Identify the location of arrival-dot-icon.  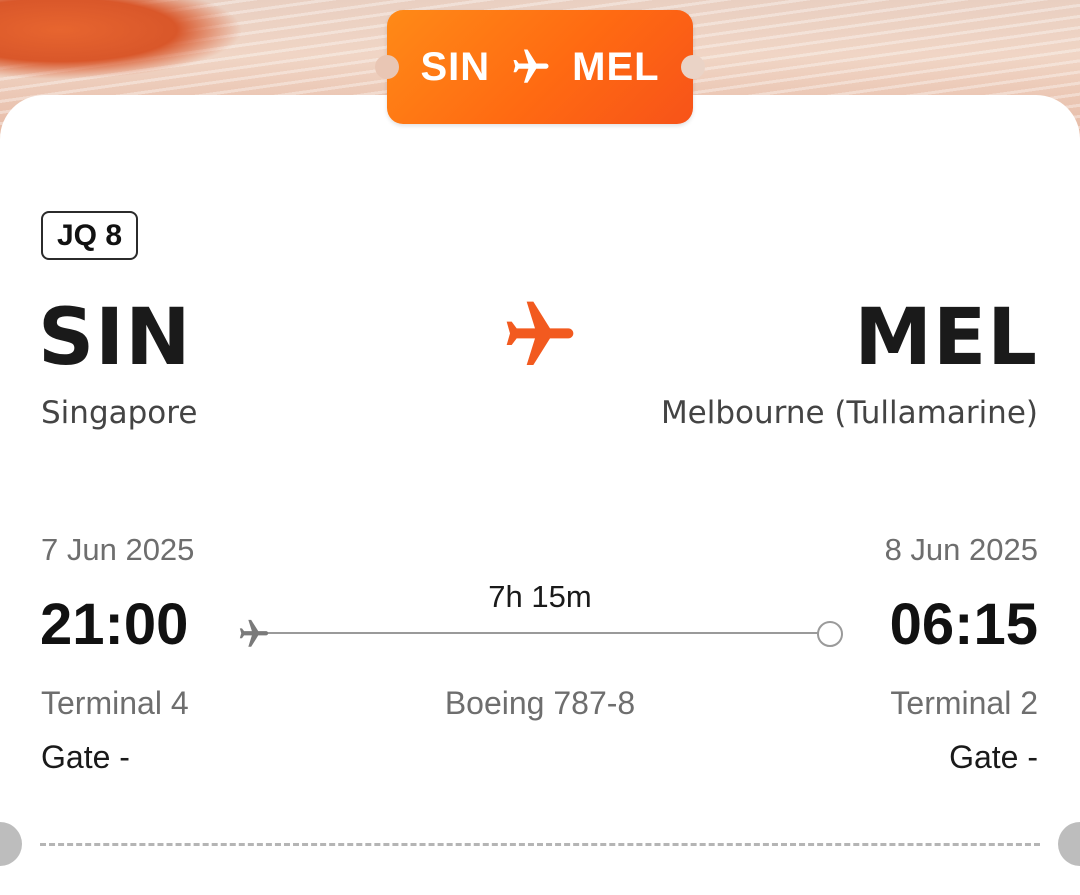
(830, 634).